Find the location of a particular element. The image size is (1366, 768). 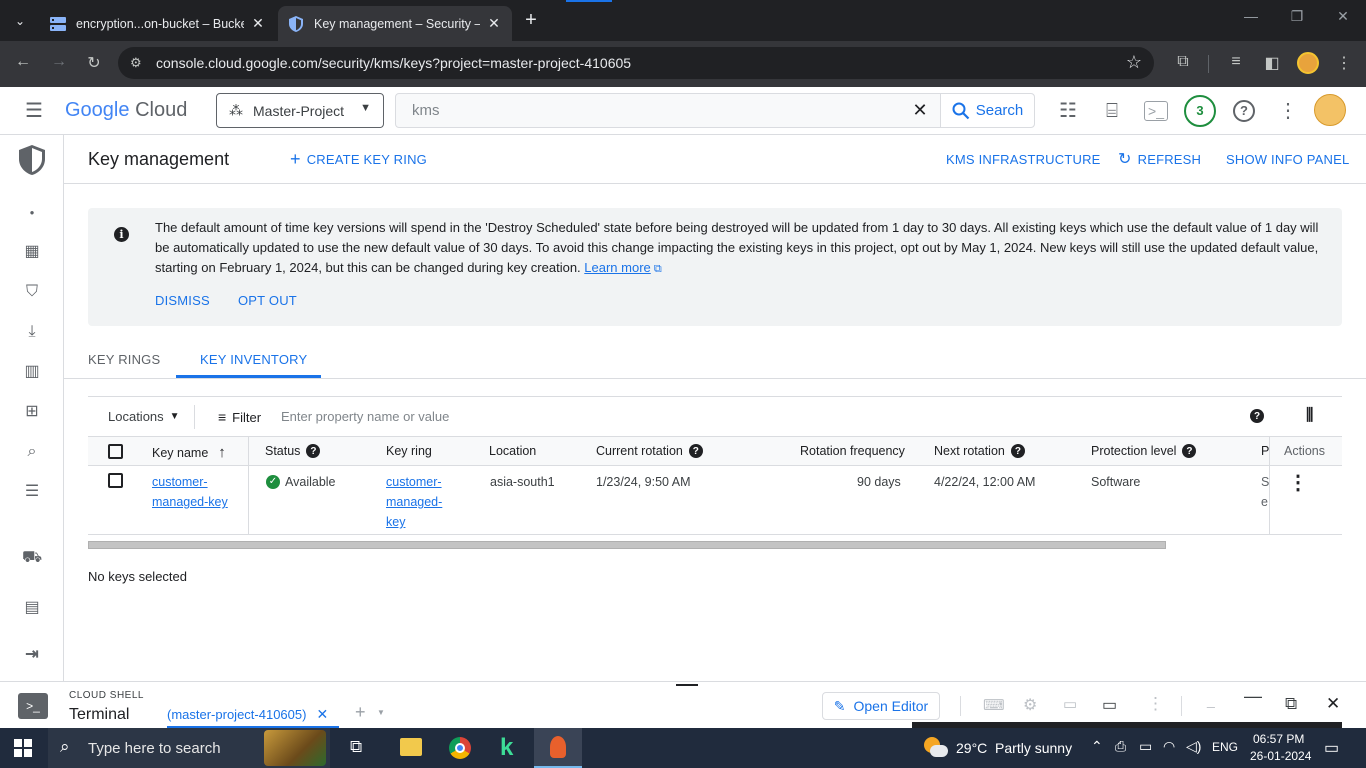

profile-avatar is located at coordinates (1308, 63).